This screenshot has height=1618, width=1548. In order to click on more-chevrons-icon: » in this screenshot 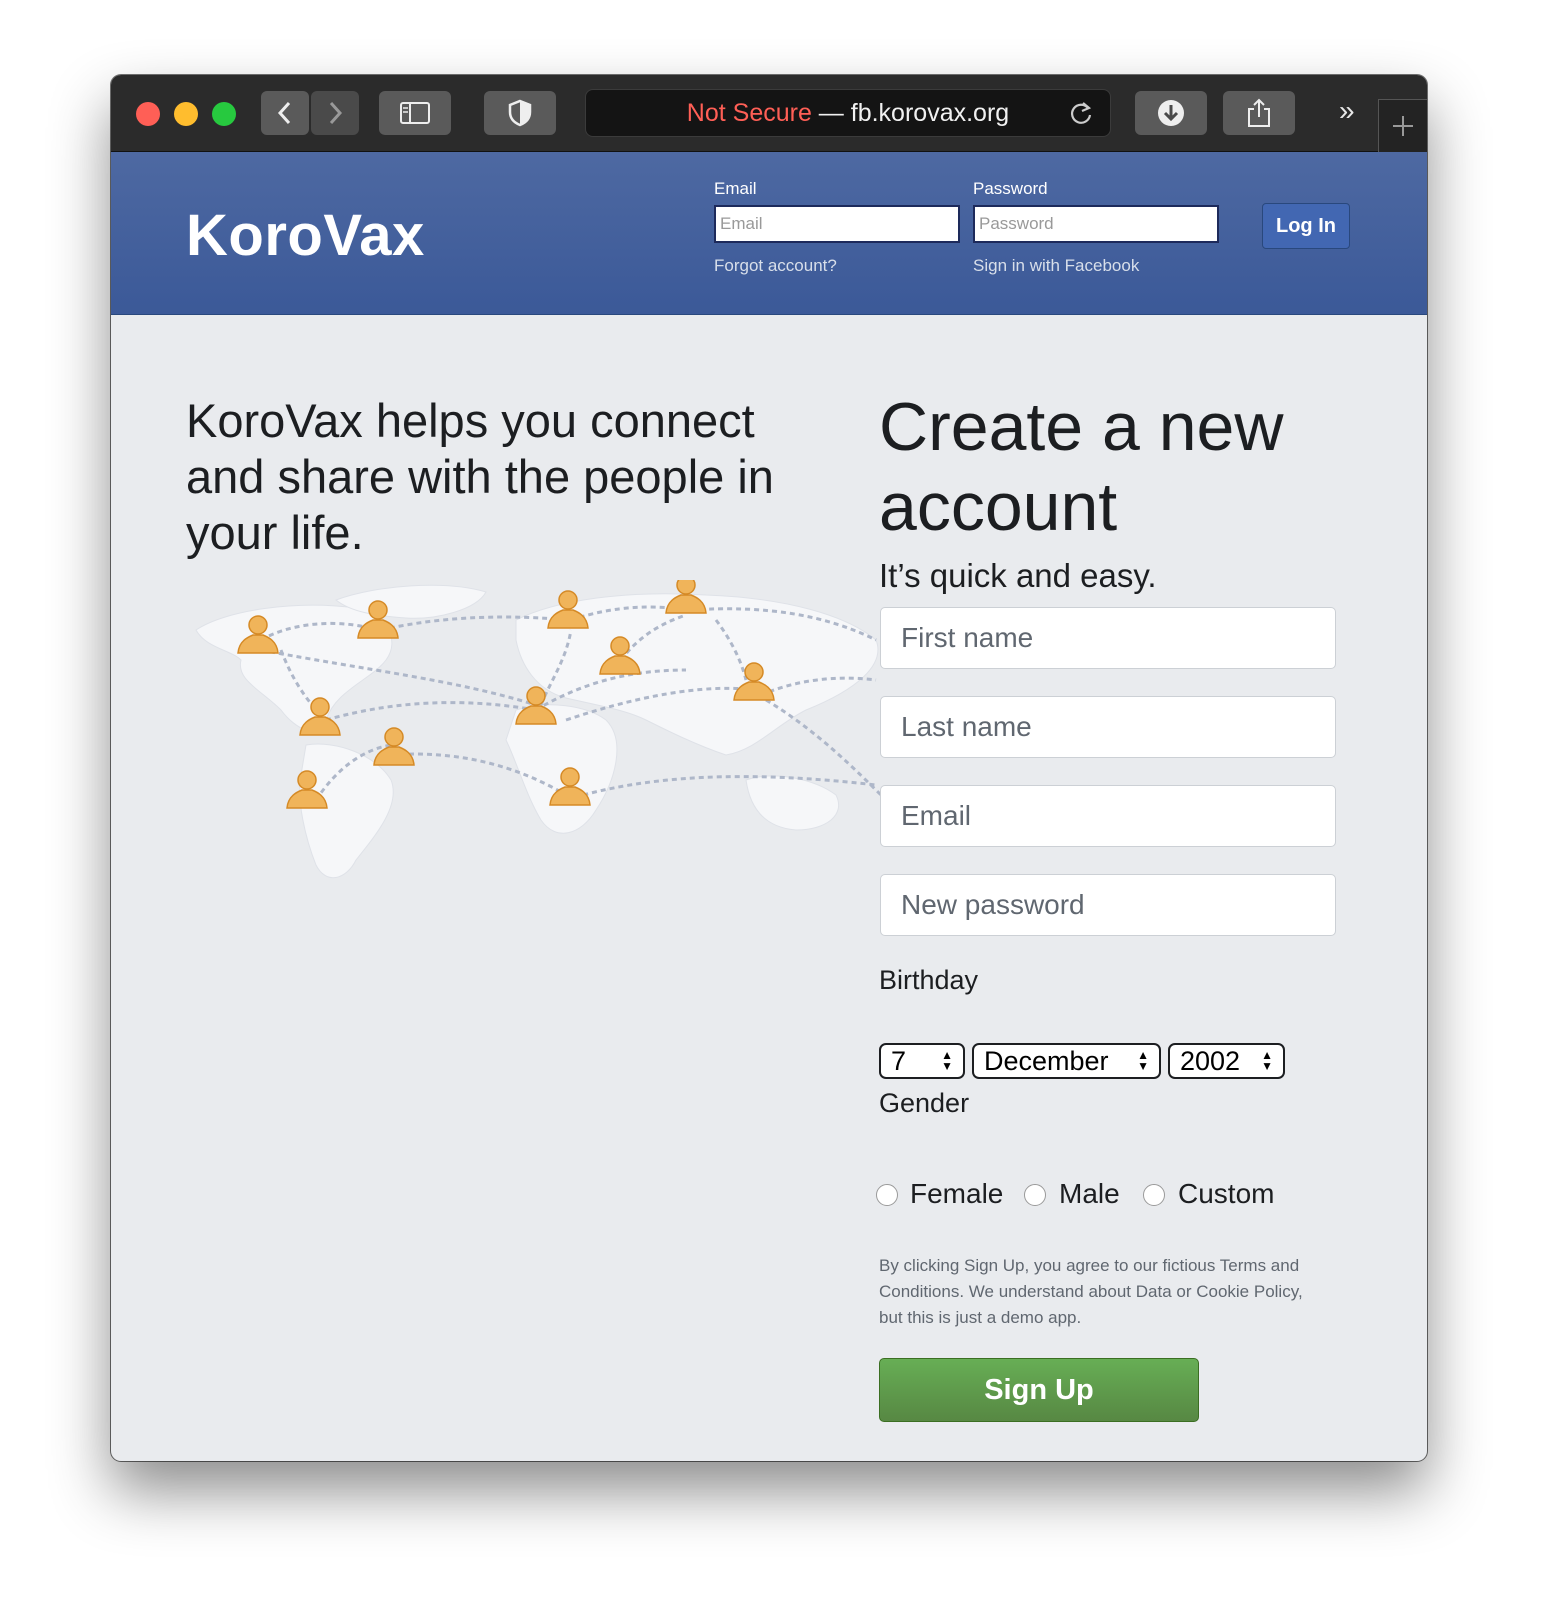, I will do `click(1347, 111)`.